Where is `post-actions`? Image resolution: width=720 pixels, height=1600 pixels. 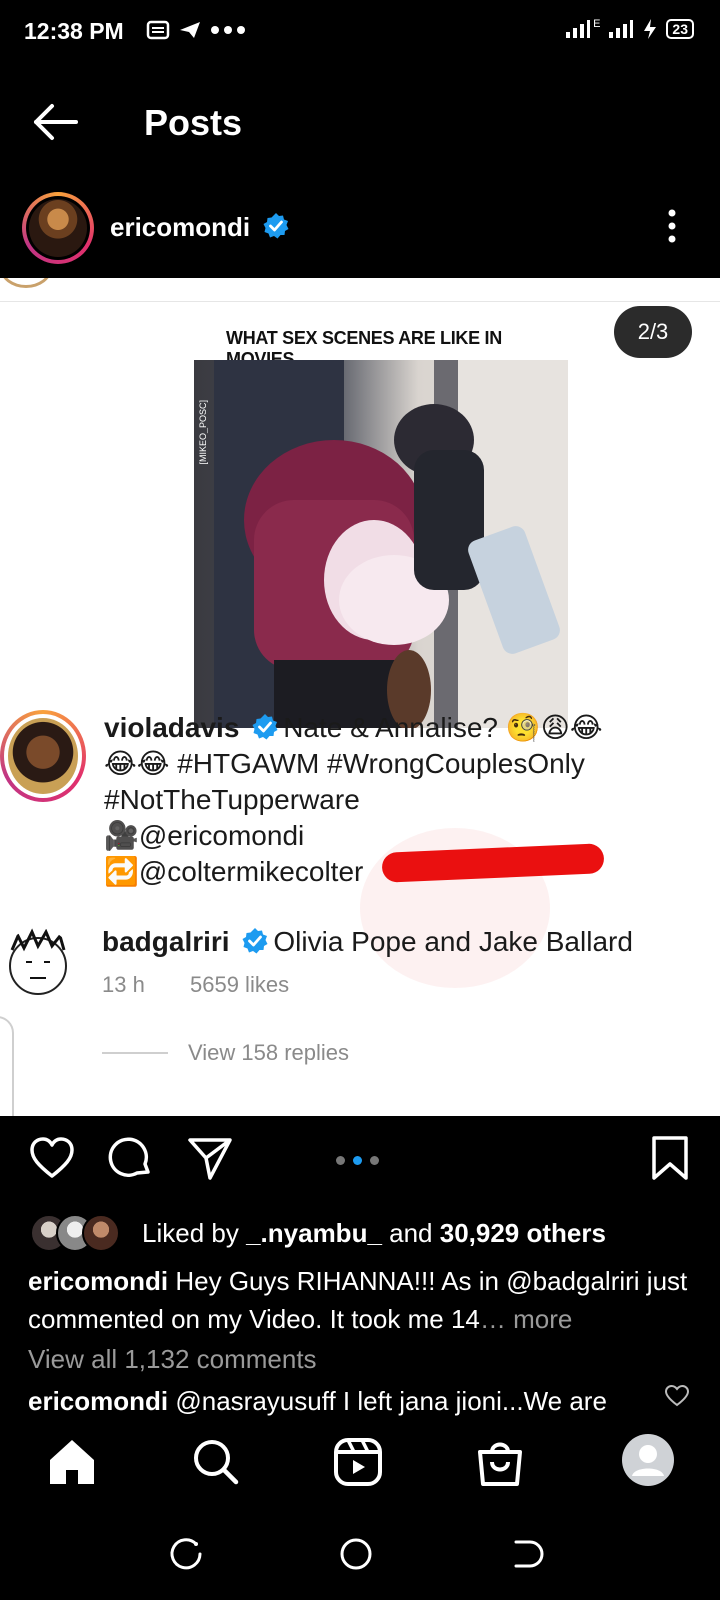
post-actions is located at coordinates (360, 1160).